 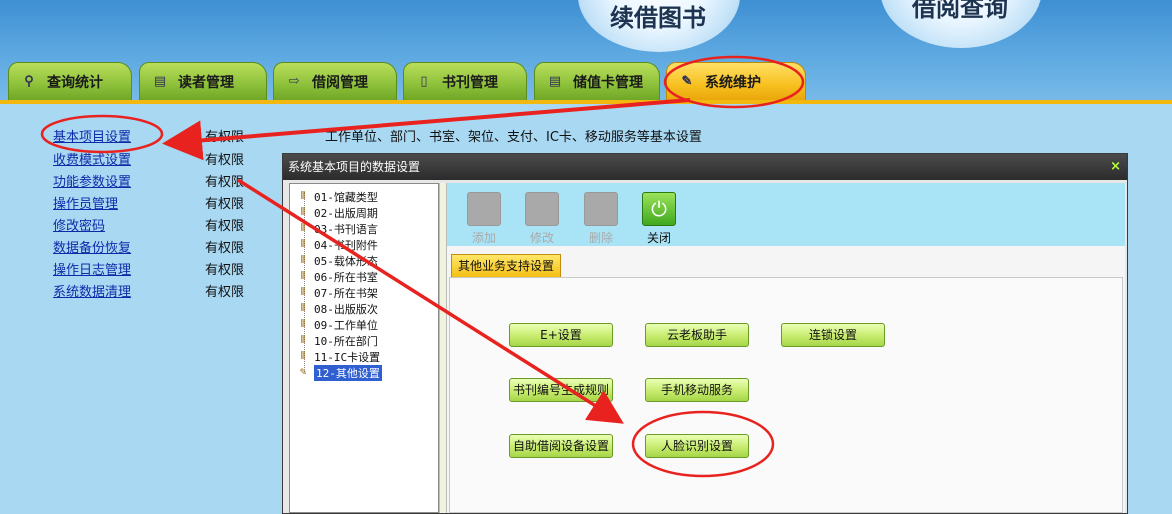 I want to click on highlight-circle-face-button, so click(x=703, y=444).